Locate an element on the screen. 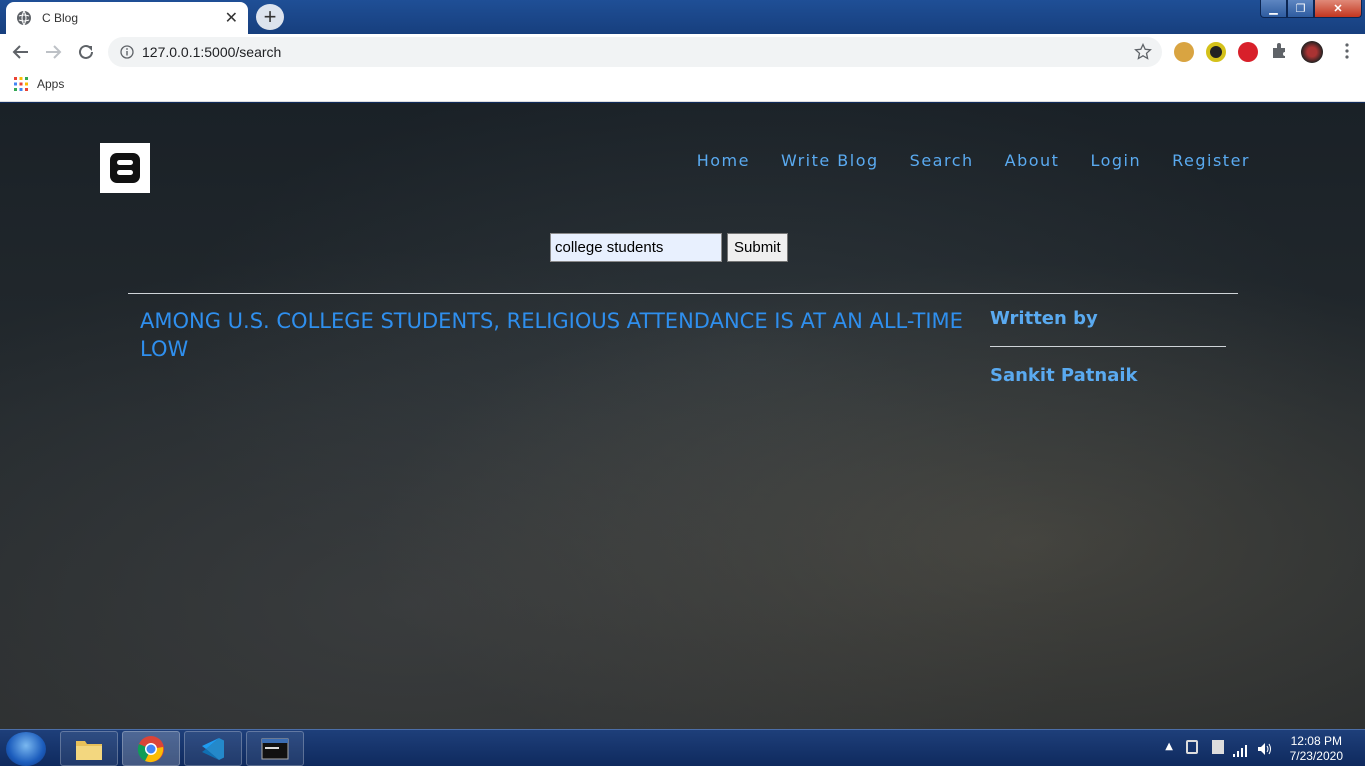 The width and height of the screenshot is (1365, 766). reload-icon is located at coordinates (86, 52).